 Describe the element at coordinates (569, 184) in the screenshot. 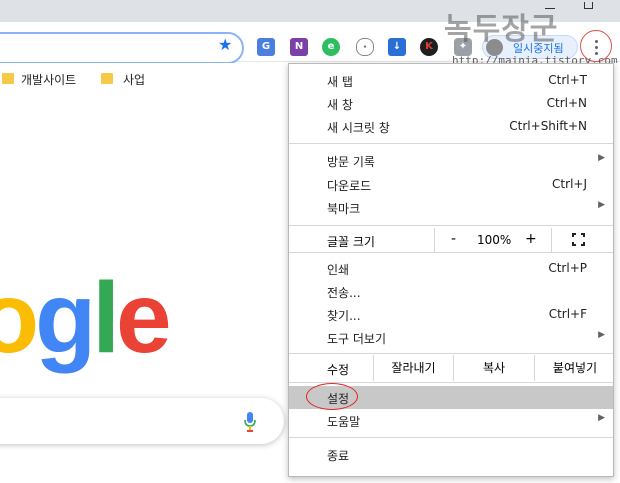

I see `menu-shortcut: Ctrl+J` at that location.